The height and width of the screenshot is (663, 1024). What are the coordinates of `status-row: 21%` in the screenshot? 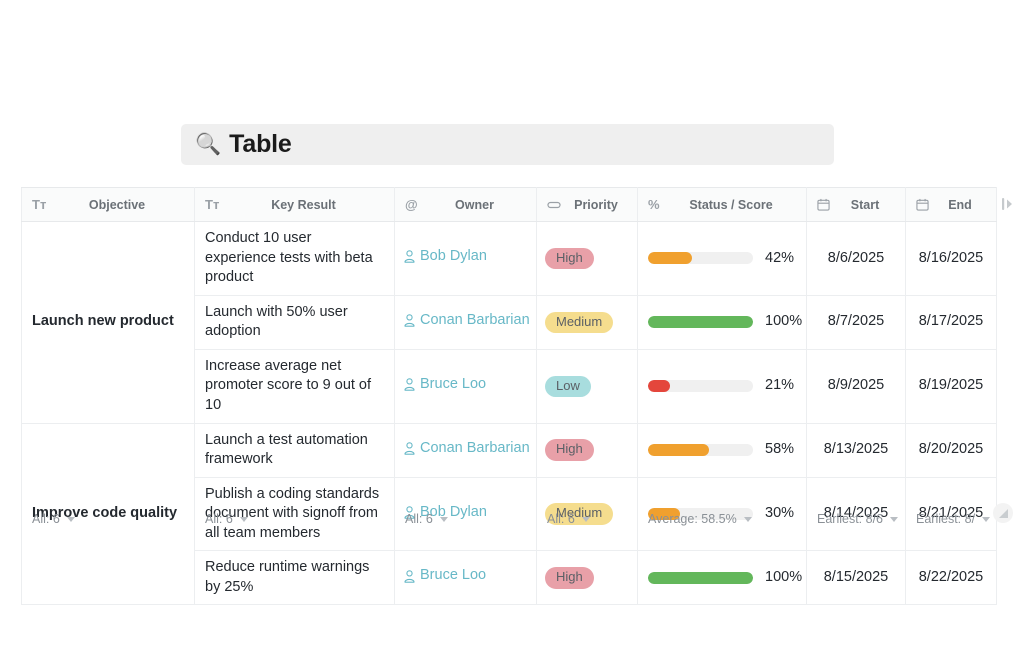 It's located at (721, 386).